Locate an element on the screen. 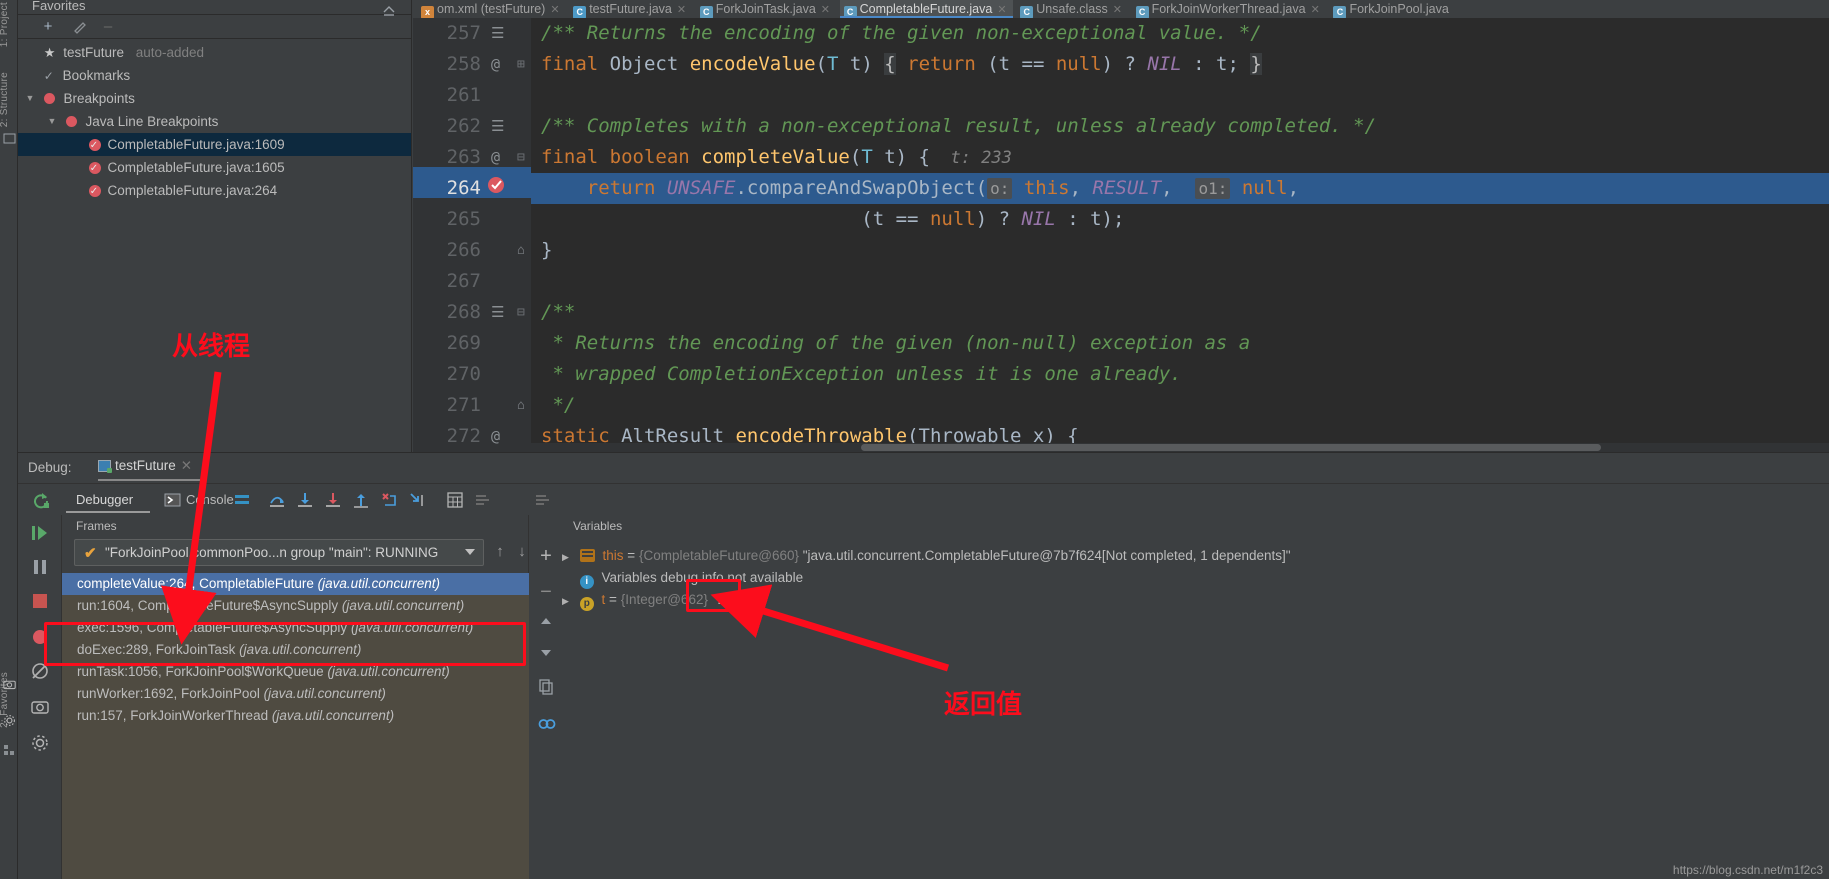 The height and width of the screenshot is (879, 1829). tree-item-breakpoint-1609: CompletableFuture.java:1609 is located at coordinates (214, 145).